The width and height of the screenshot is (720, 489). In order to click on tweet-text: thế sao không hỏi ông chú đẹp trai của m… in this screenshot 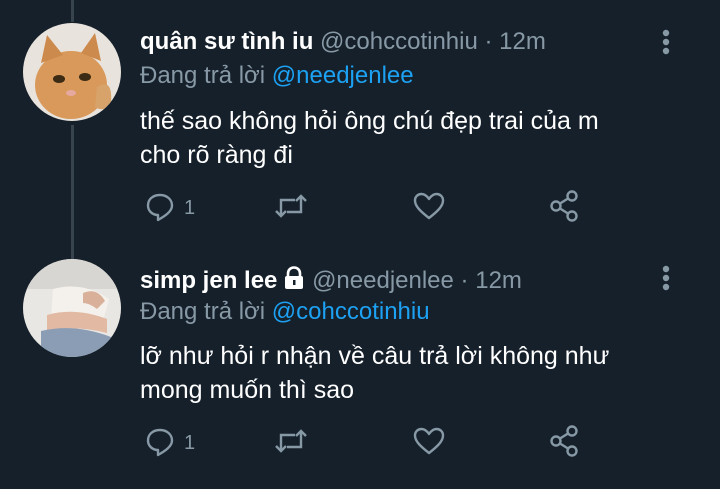, I will do `click(420, 138)`.